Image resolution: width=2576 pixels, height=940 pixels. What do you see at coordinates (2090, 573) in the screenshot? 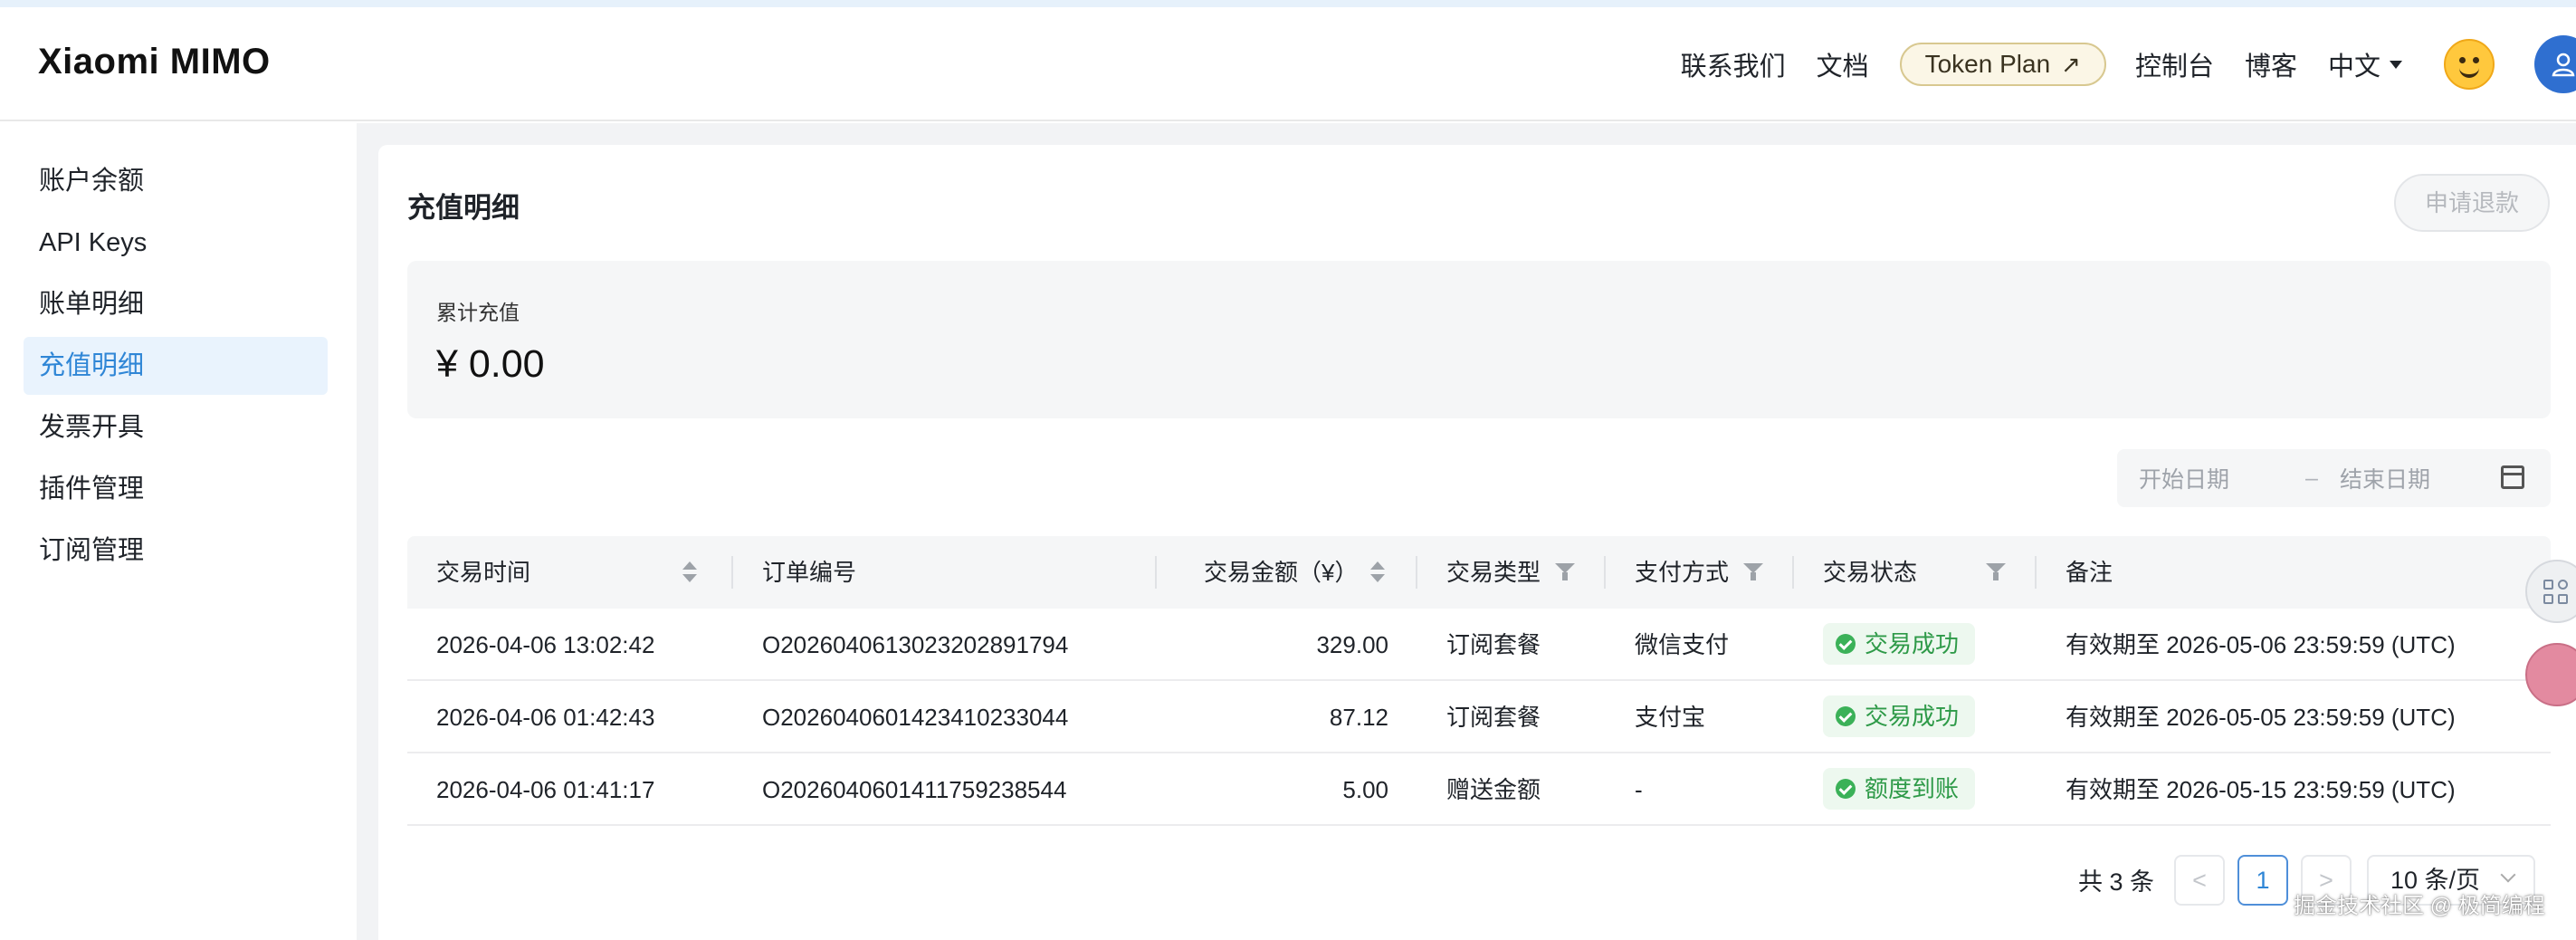
I see `col-note: 备注` at bounding box center [2090, 573].